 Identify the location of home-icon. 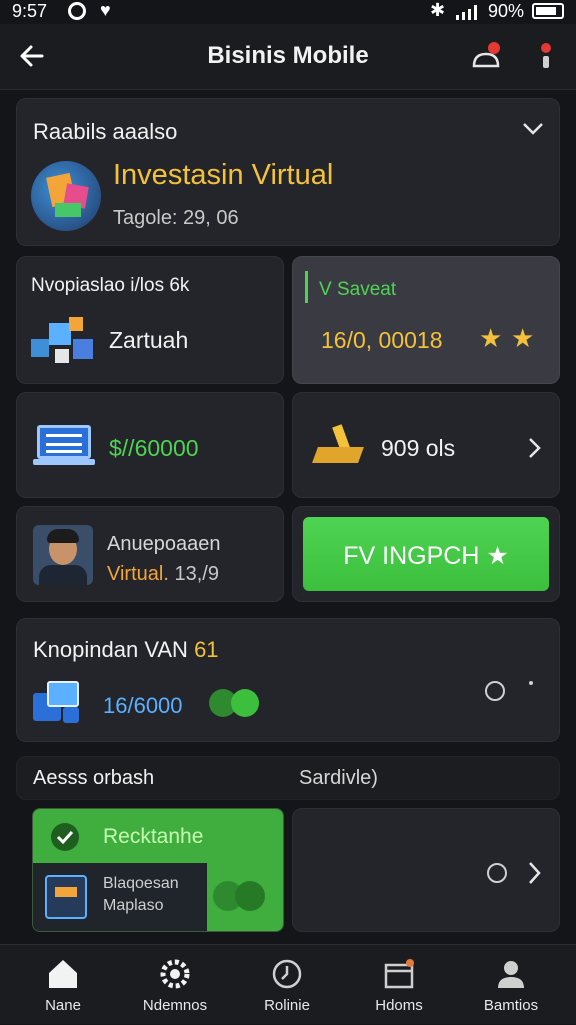
(63, 974).